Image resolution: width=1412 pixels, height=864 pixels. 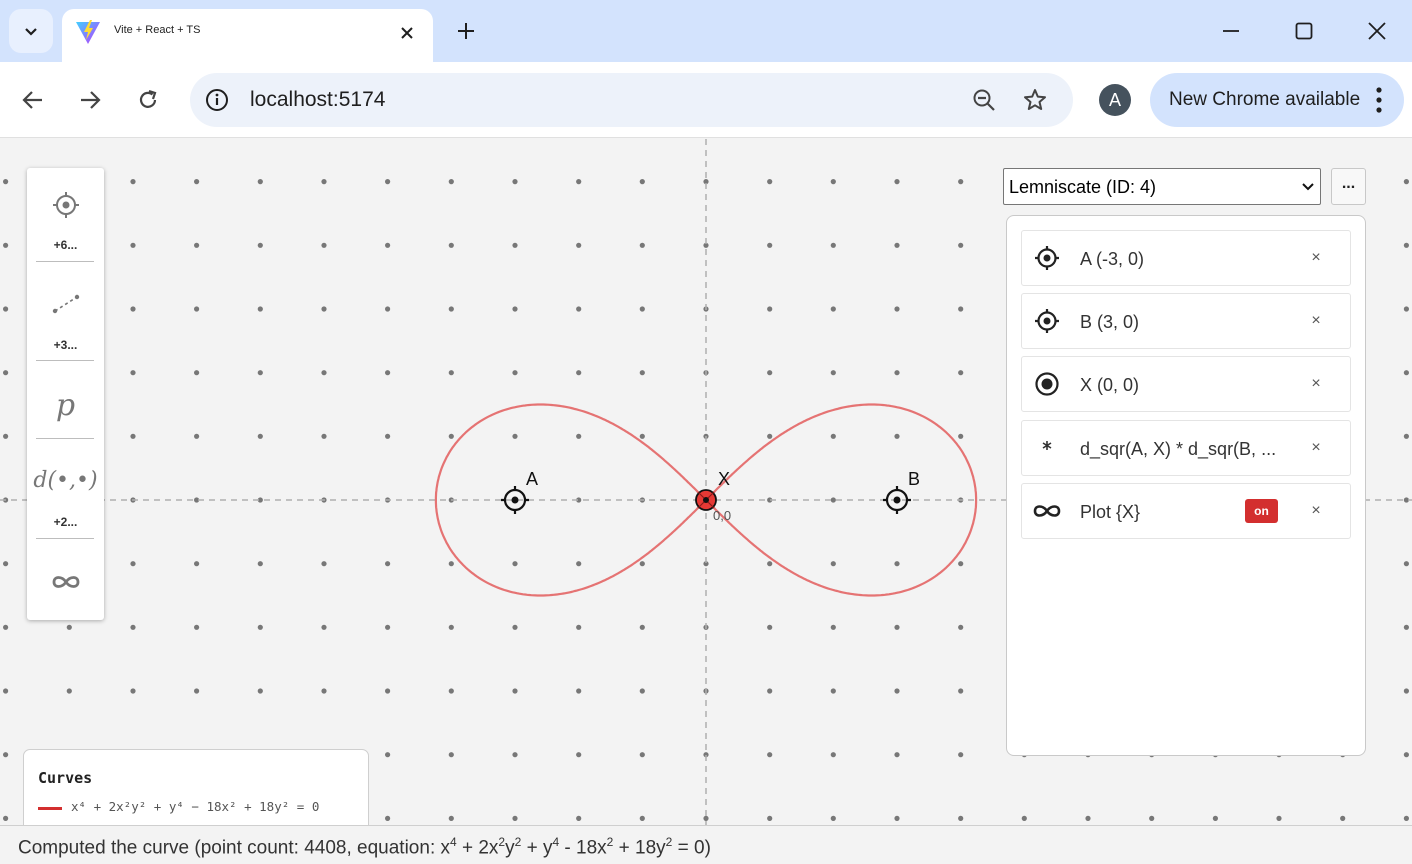 What do you see at coordinates (1379, 100) in the screenshot?
I see `chrome-menu-button` at bounding box center [1379, 100].